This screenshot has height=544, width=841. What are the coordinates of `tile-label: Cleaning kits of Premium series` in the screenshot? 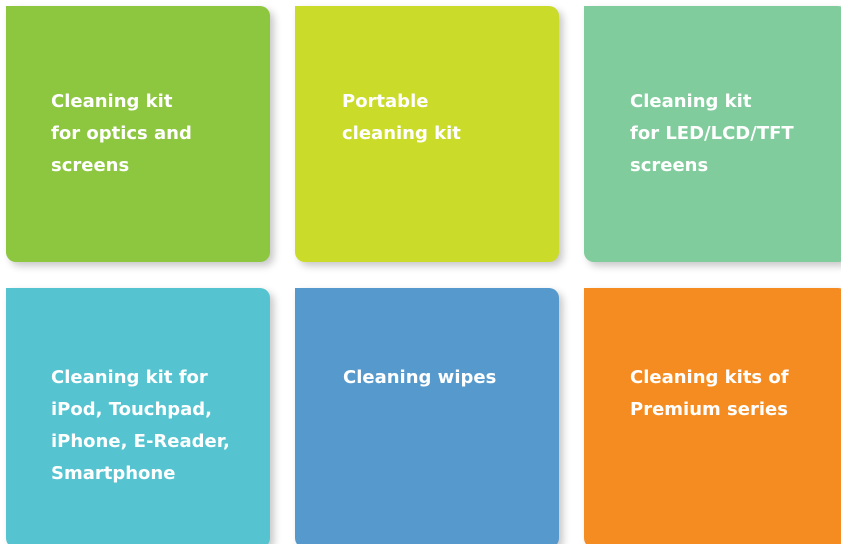 It's located at (709, 393).